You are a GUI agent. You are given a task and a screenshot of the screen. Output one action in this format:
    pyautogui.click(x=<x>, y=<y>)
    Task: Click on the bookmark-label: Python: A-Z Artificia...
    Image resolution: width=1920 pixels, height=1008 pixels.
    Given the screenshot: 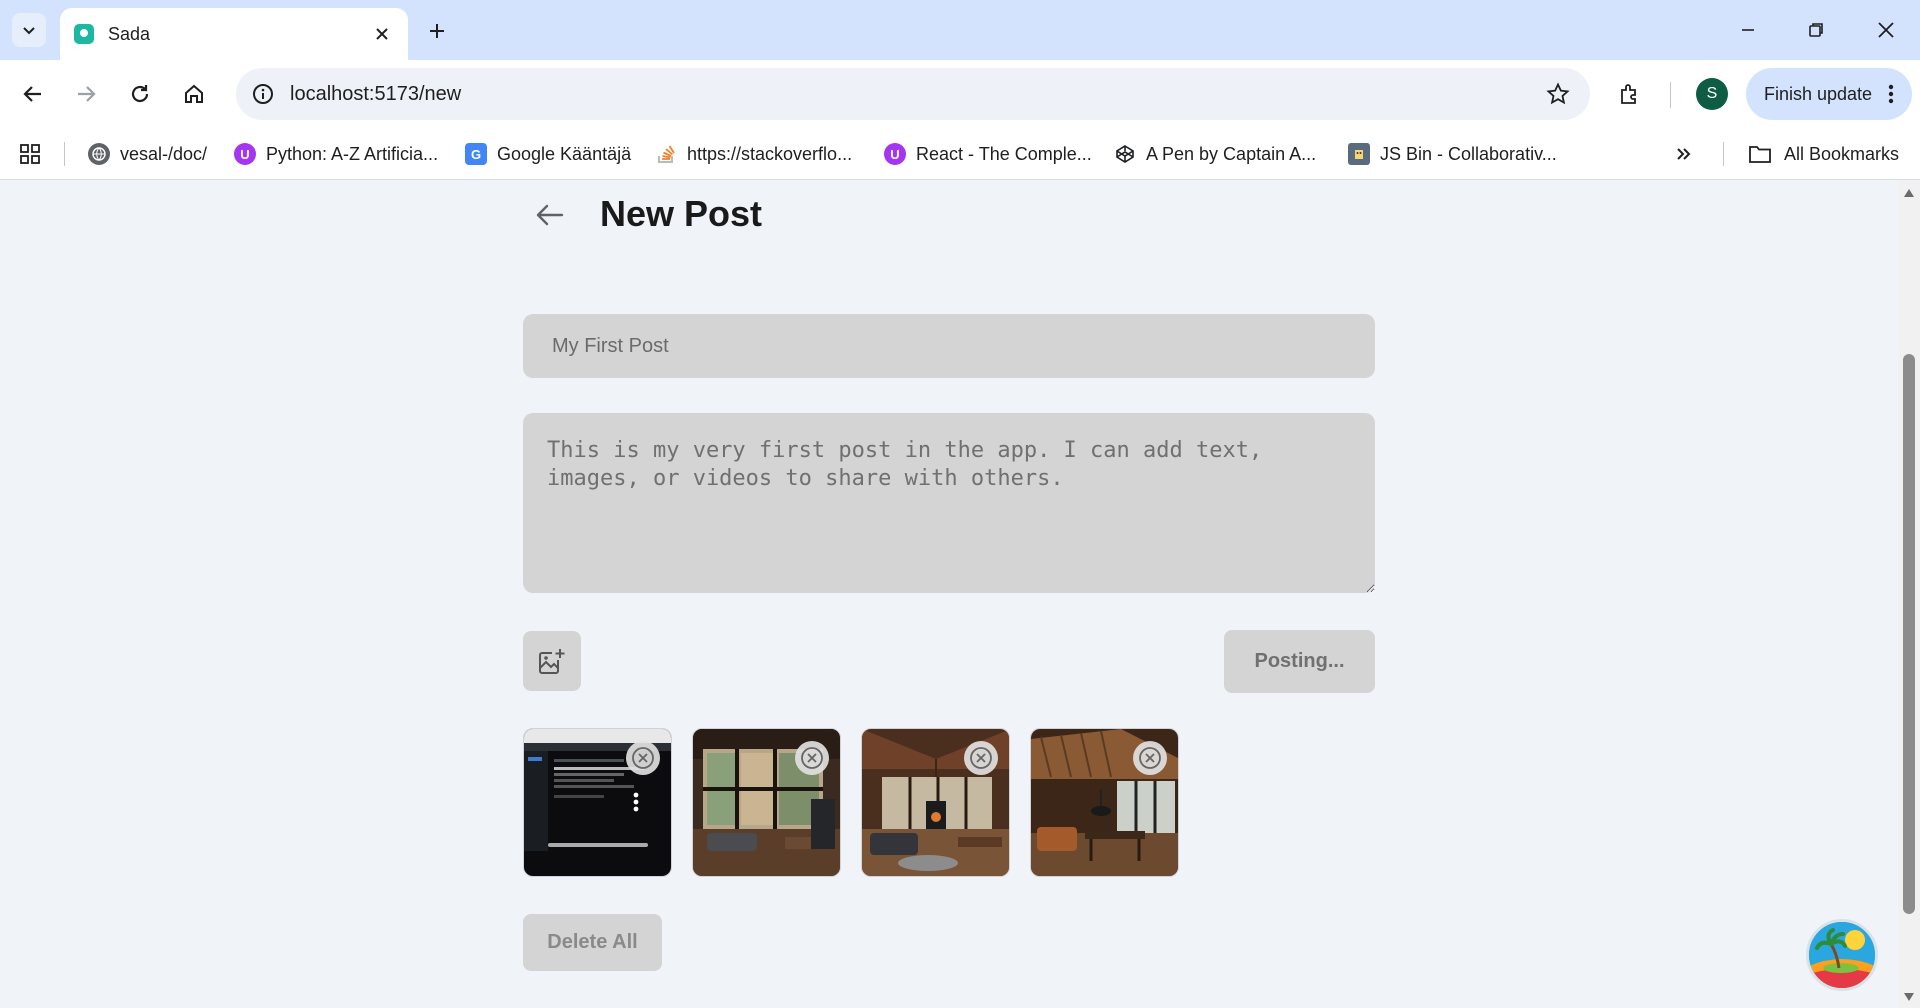 What is the action you would take?
    pyautogui.click(x=352, y=153)
    